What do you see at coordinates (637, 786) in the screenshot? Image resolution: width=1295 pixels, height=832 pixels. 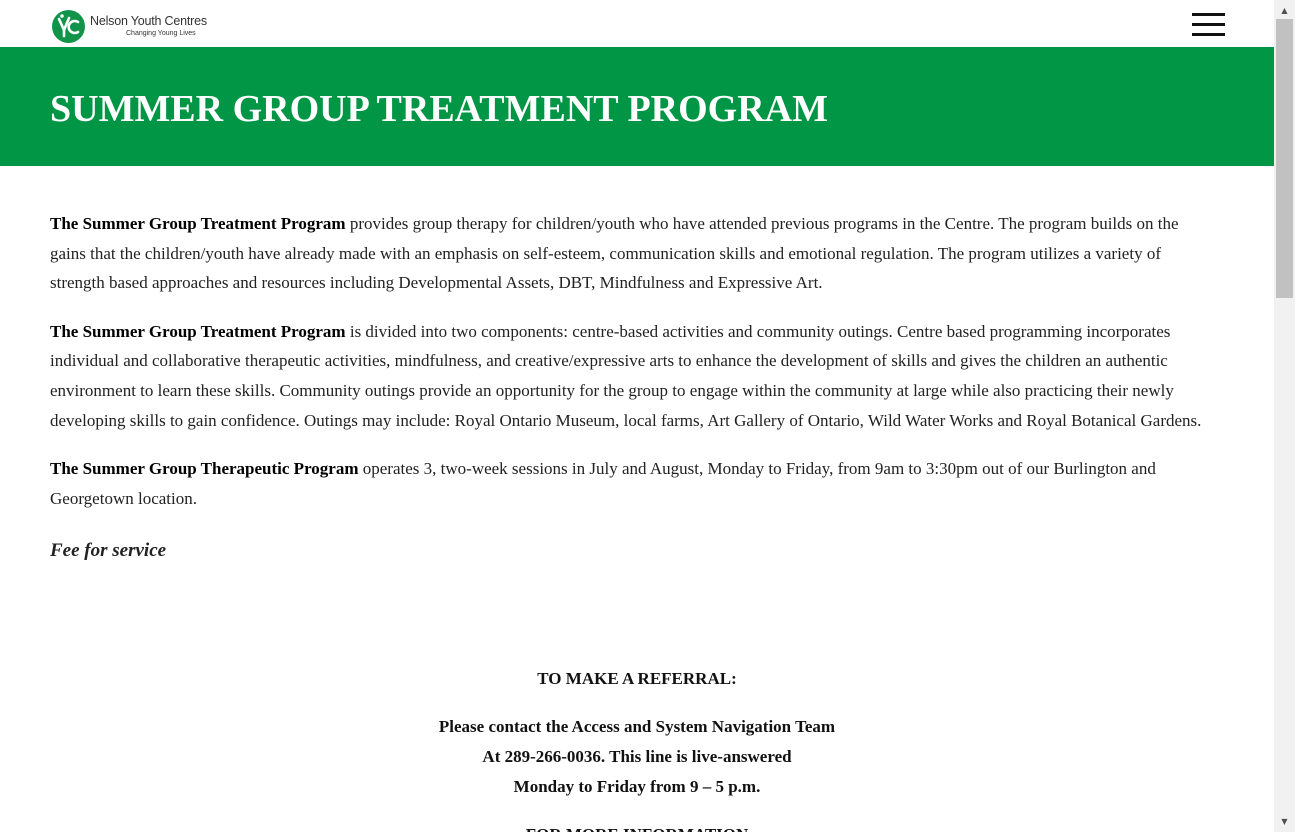 I see `referral-hours-line: Monday to Friday from 9 – 5 p.m.` at bounding box center [637, 786].